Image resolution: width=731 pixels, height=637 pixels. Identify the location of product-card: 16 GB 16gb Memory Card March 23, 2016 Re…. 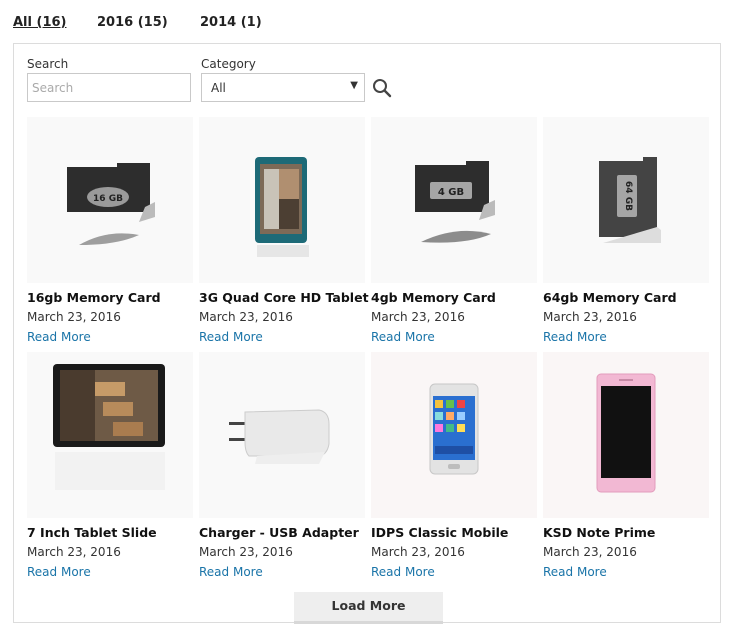
(110, 230).